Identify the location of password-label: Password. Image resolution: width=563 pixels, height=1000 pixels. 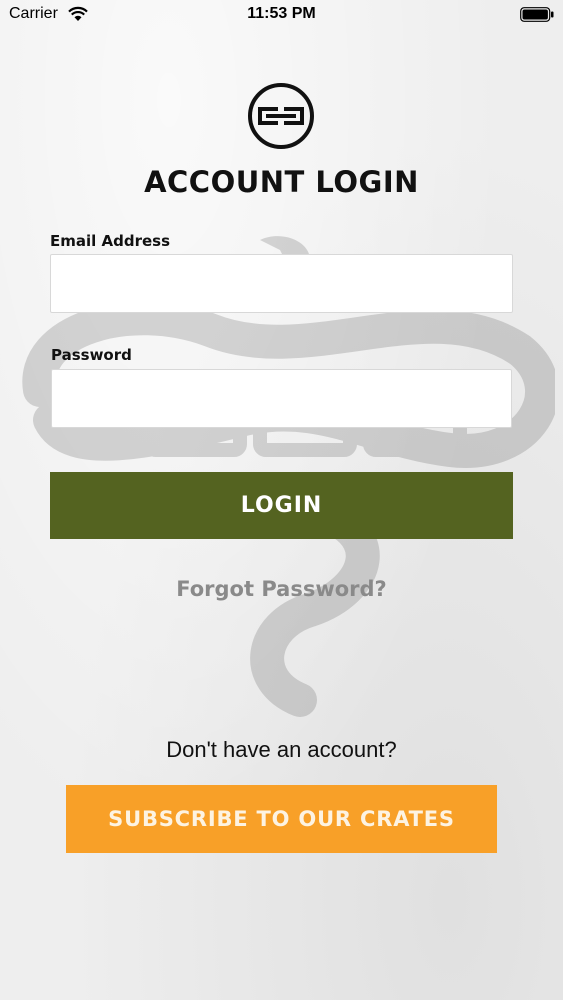
(91, 355).